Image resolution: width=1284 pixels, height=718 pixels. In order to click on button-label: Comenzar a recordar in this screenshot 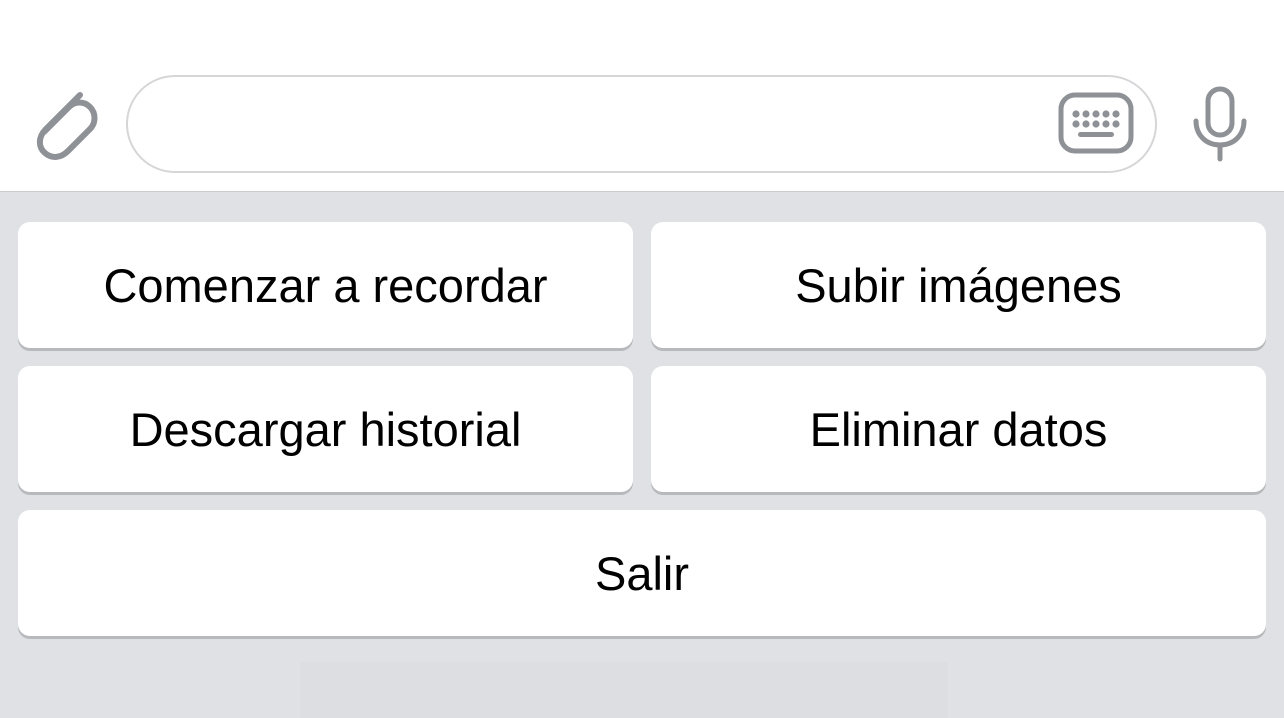, I will do `click(325, 285)`.